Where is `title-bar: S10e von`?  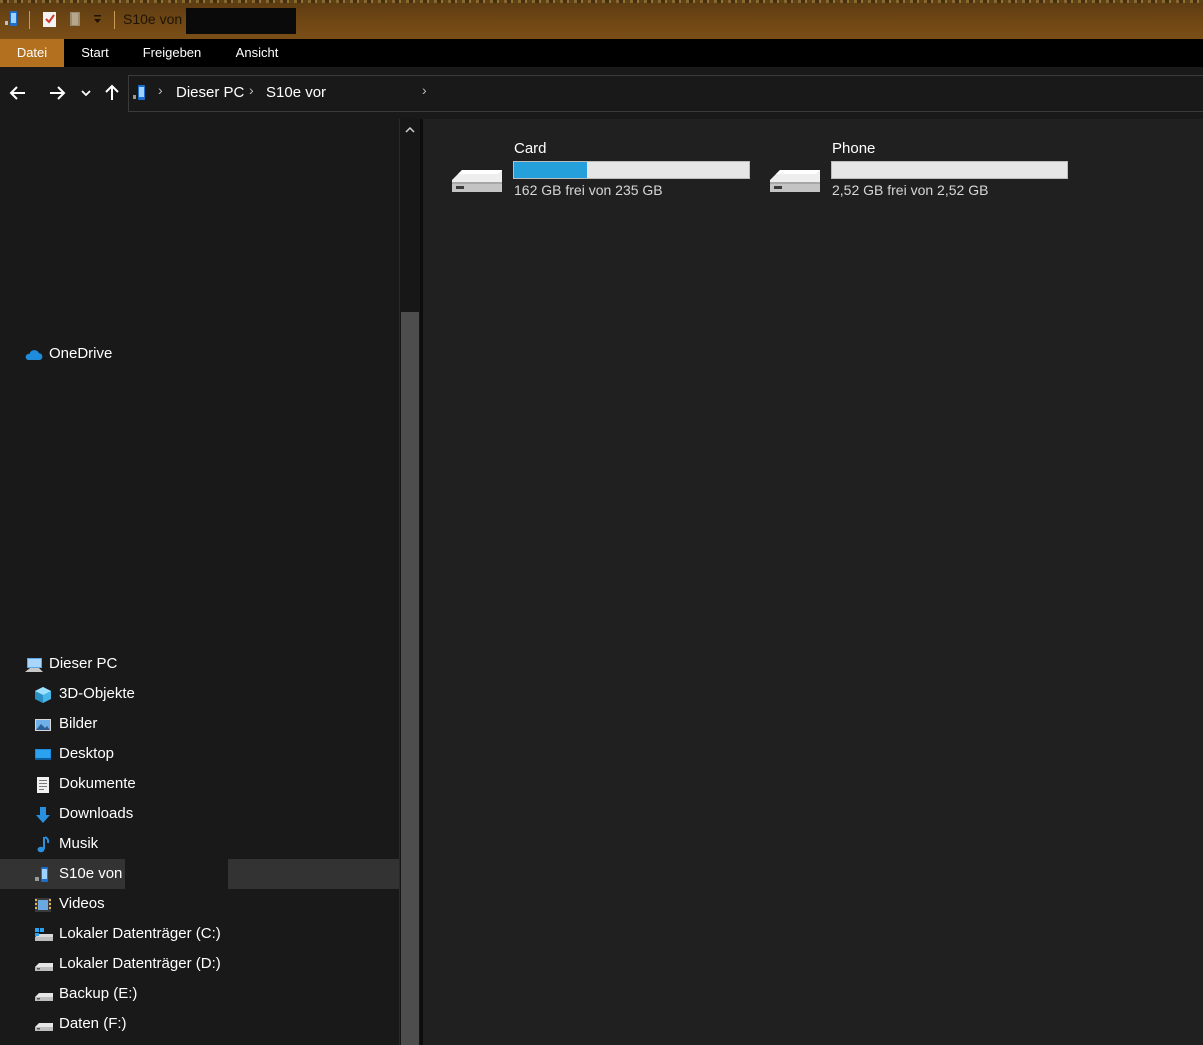 title-bar: S10e von is located at coordinates (601, 19).